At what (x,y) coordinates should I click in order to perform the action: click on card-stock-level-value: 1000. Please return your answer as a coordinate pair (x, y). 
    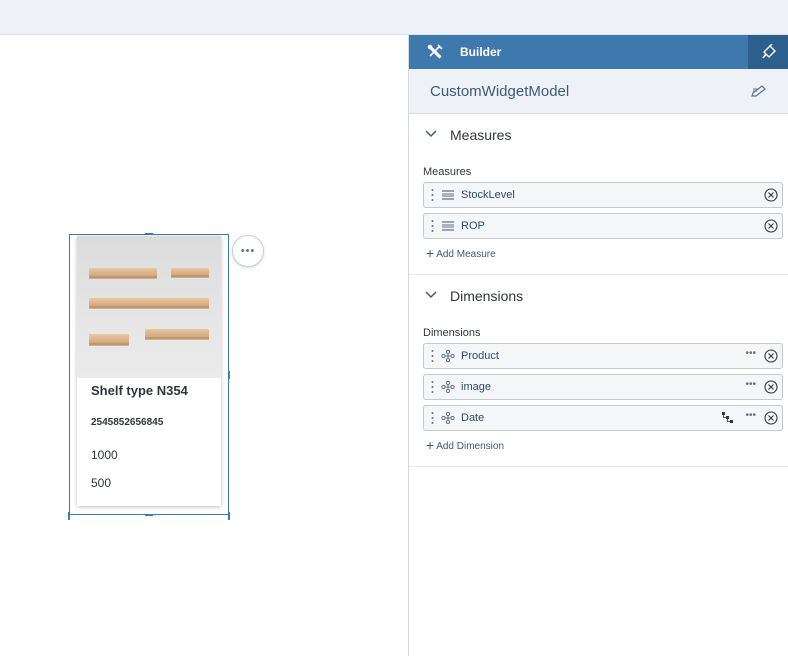
    Looking at the image, I should click on (104, 455).